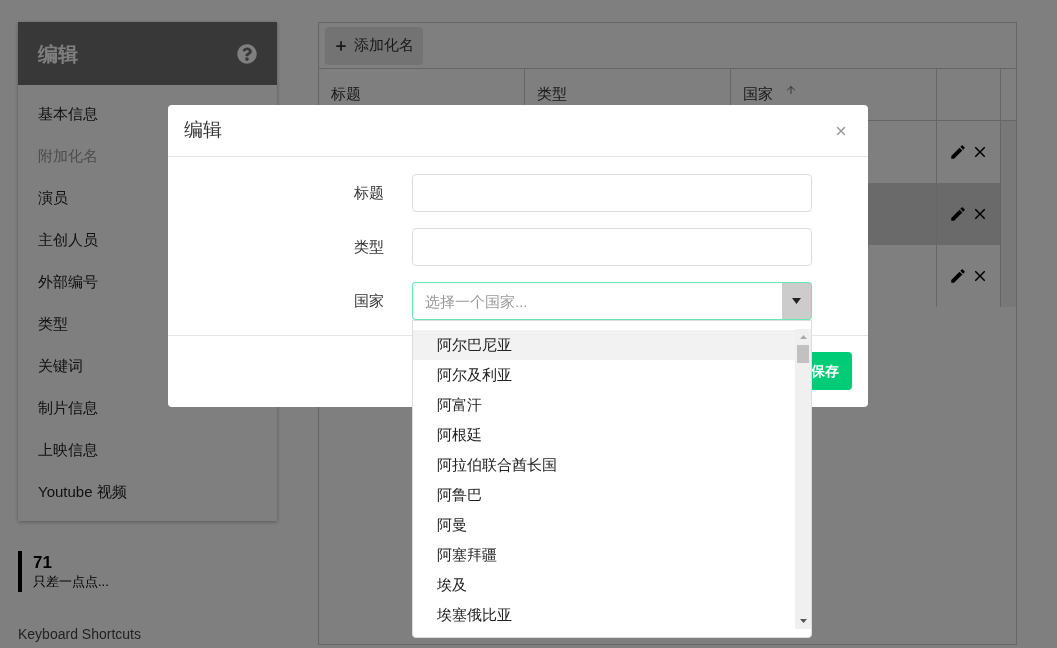 The height and width of the screenshot is (648, 1057). Describe the element at coordinates (1008, 214) in the screenshot. I see `table-scrollbar` at that location.